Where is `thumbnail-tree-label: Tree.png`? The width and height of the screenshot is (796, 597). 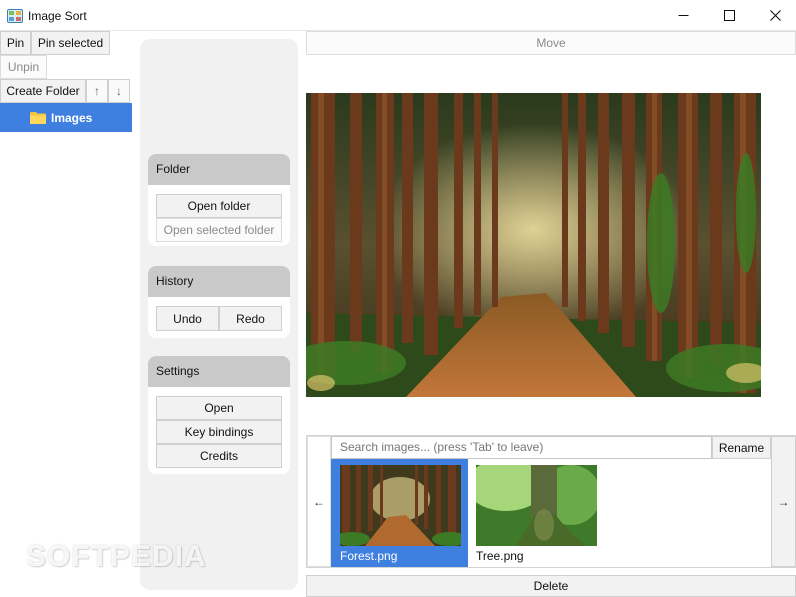 thumbnail-tree-label: Tree.png is located at coordinates (500, 556).